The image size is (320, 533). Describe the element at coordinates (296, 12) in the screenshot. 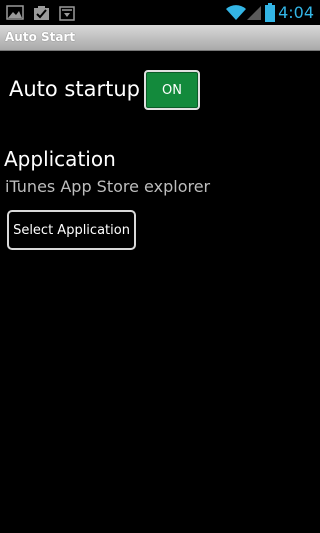

I see `status-time: 4:04` at that location.